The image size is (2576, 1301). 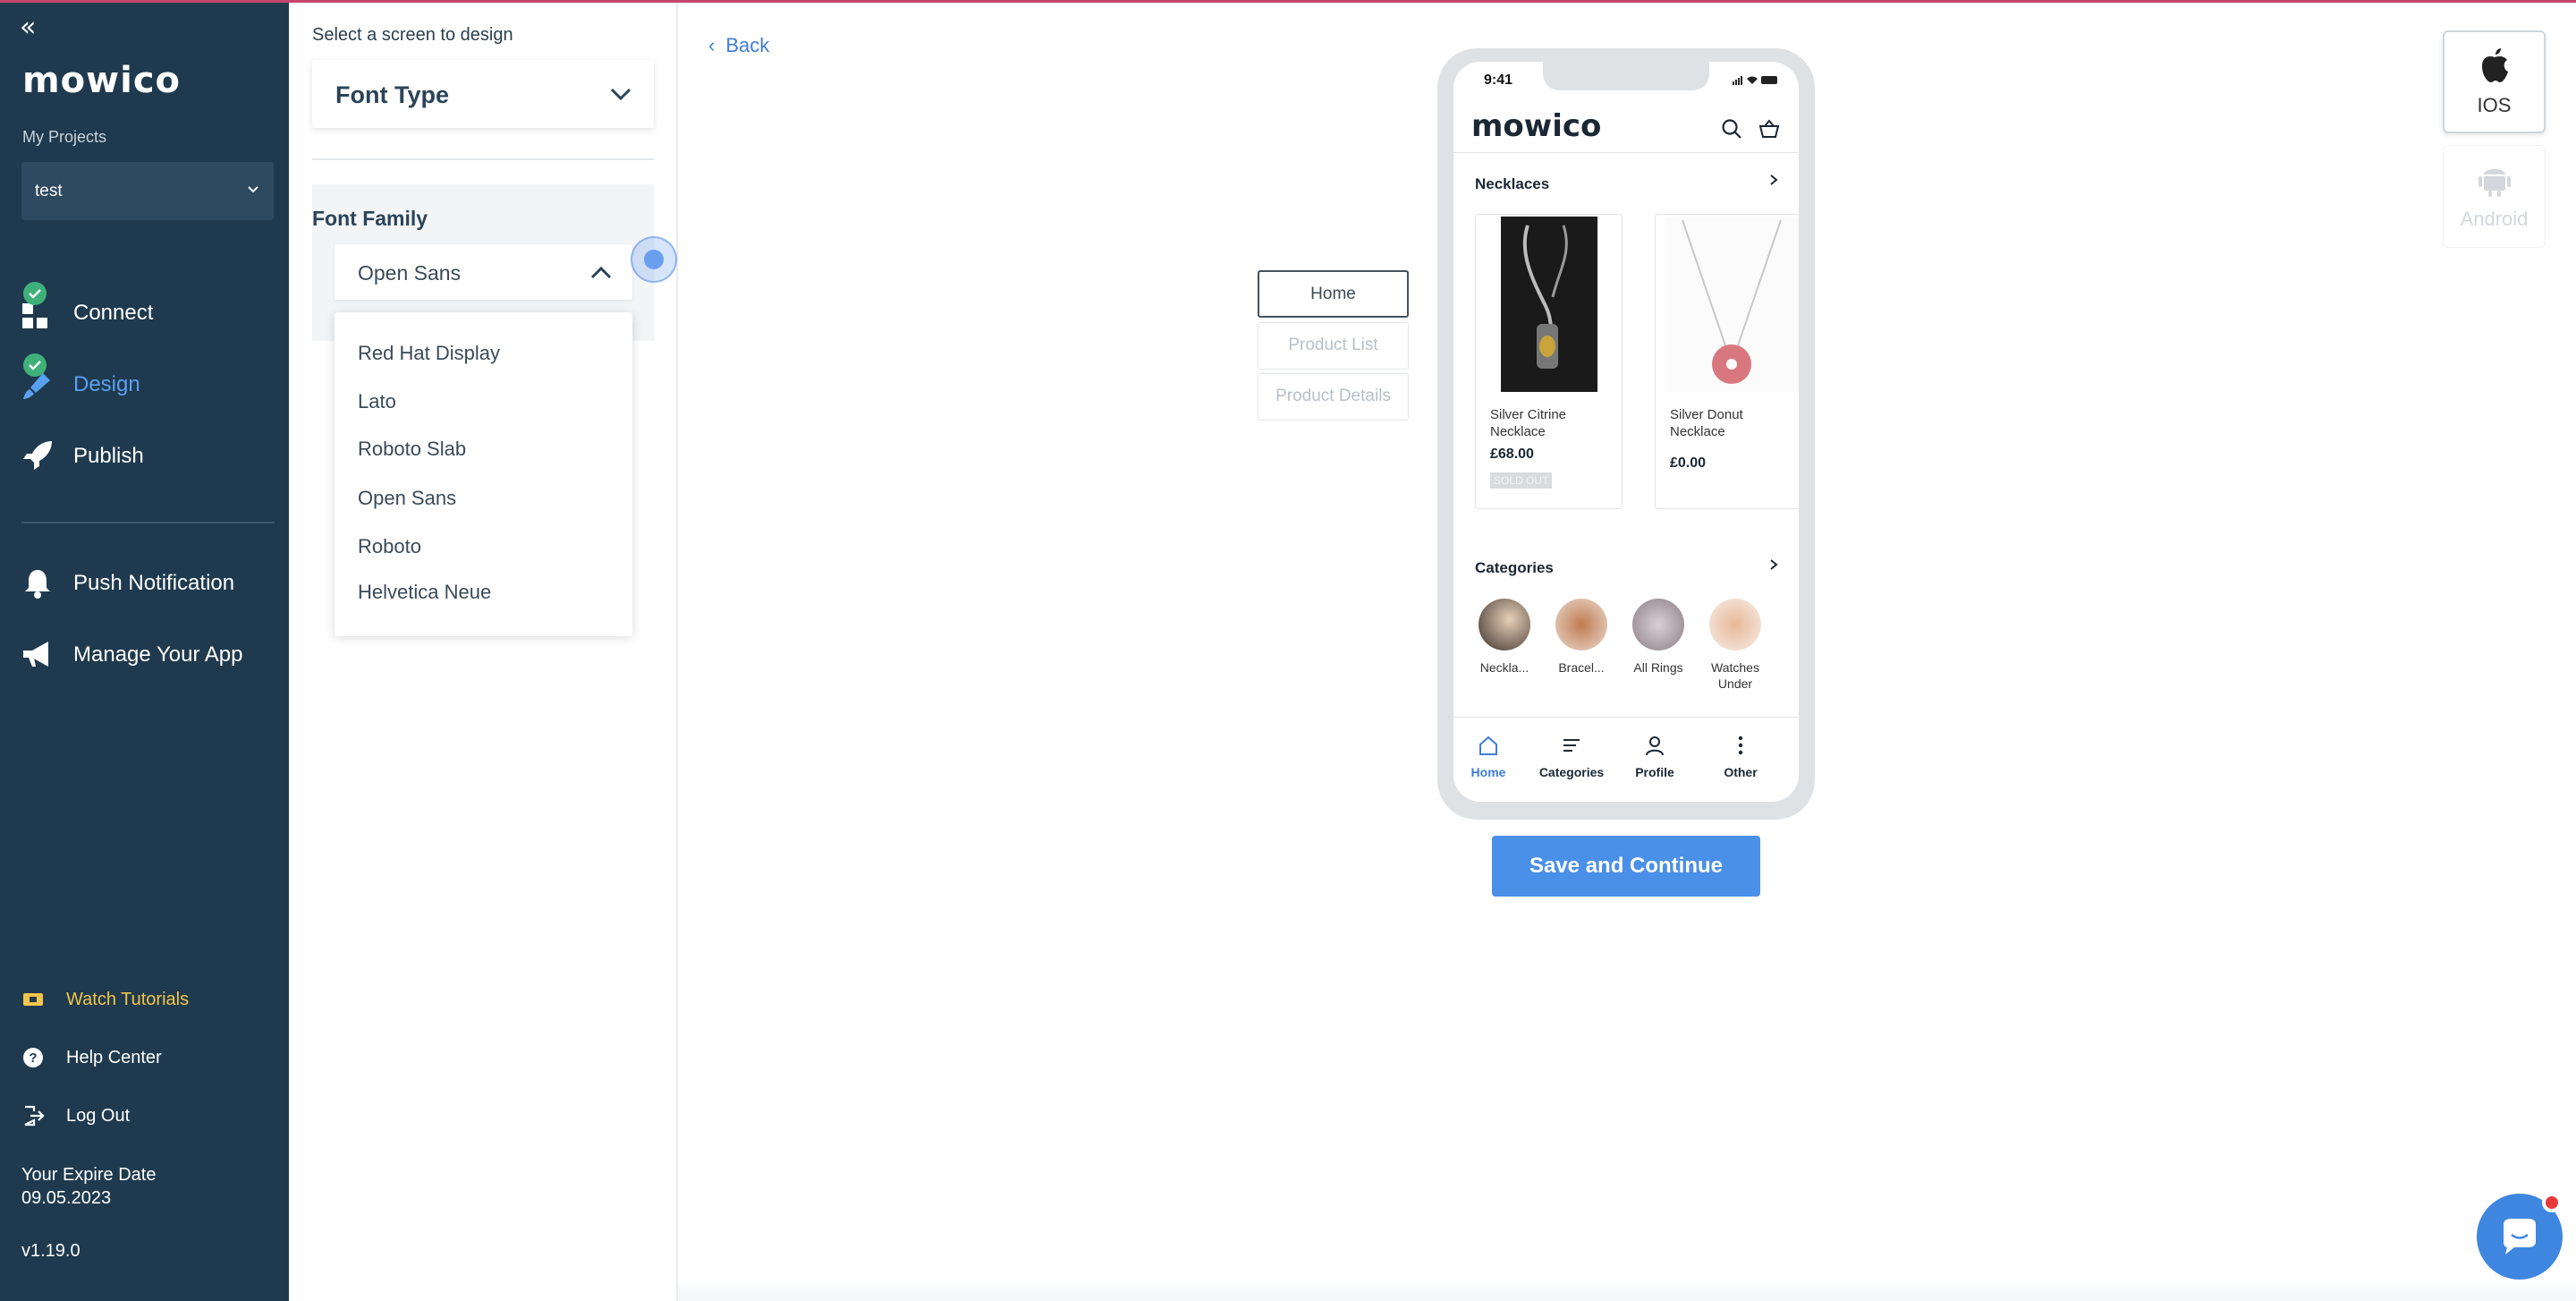 I want to click on nav-item-manage-app: Manage Your App, so click(x=144, y=653).